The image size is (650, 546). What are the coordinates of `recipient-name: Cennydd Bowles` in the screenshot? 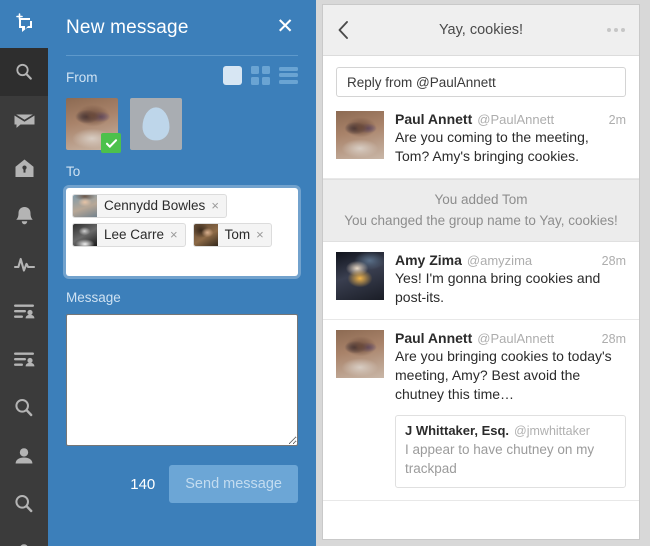 It's located at (155, 205).